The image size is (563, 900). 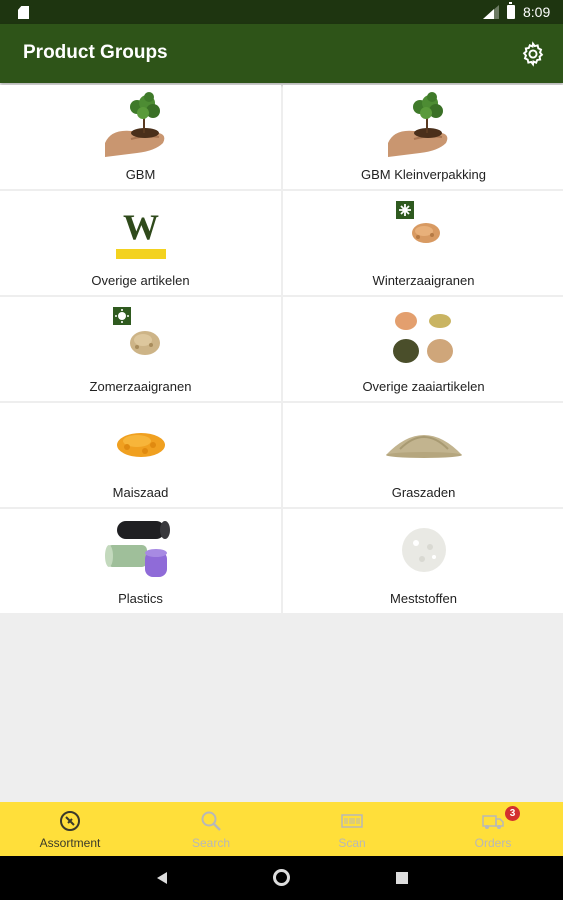 What do you see at coordinates (211, 843) in the screenshot?
I see `nav-label: Search` at bounding box center [211, 843].